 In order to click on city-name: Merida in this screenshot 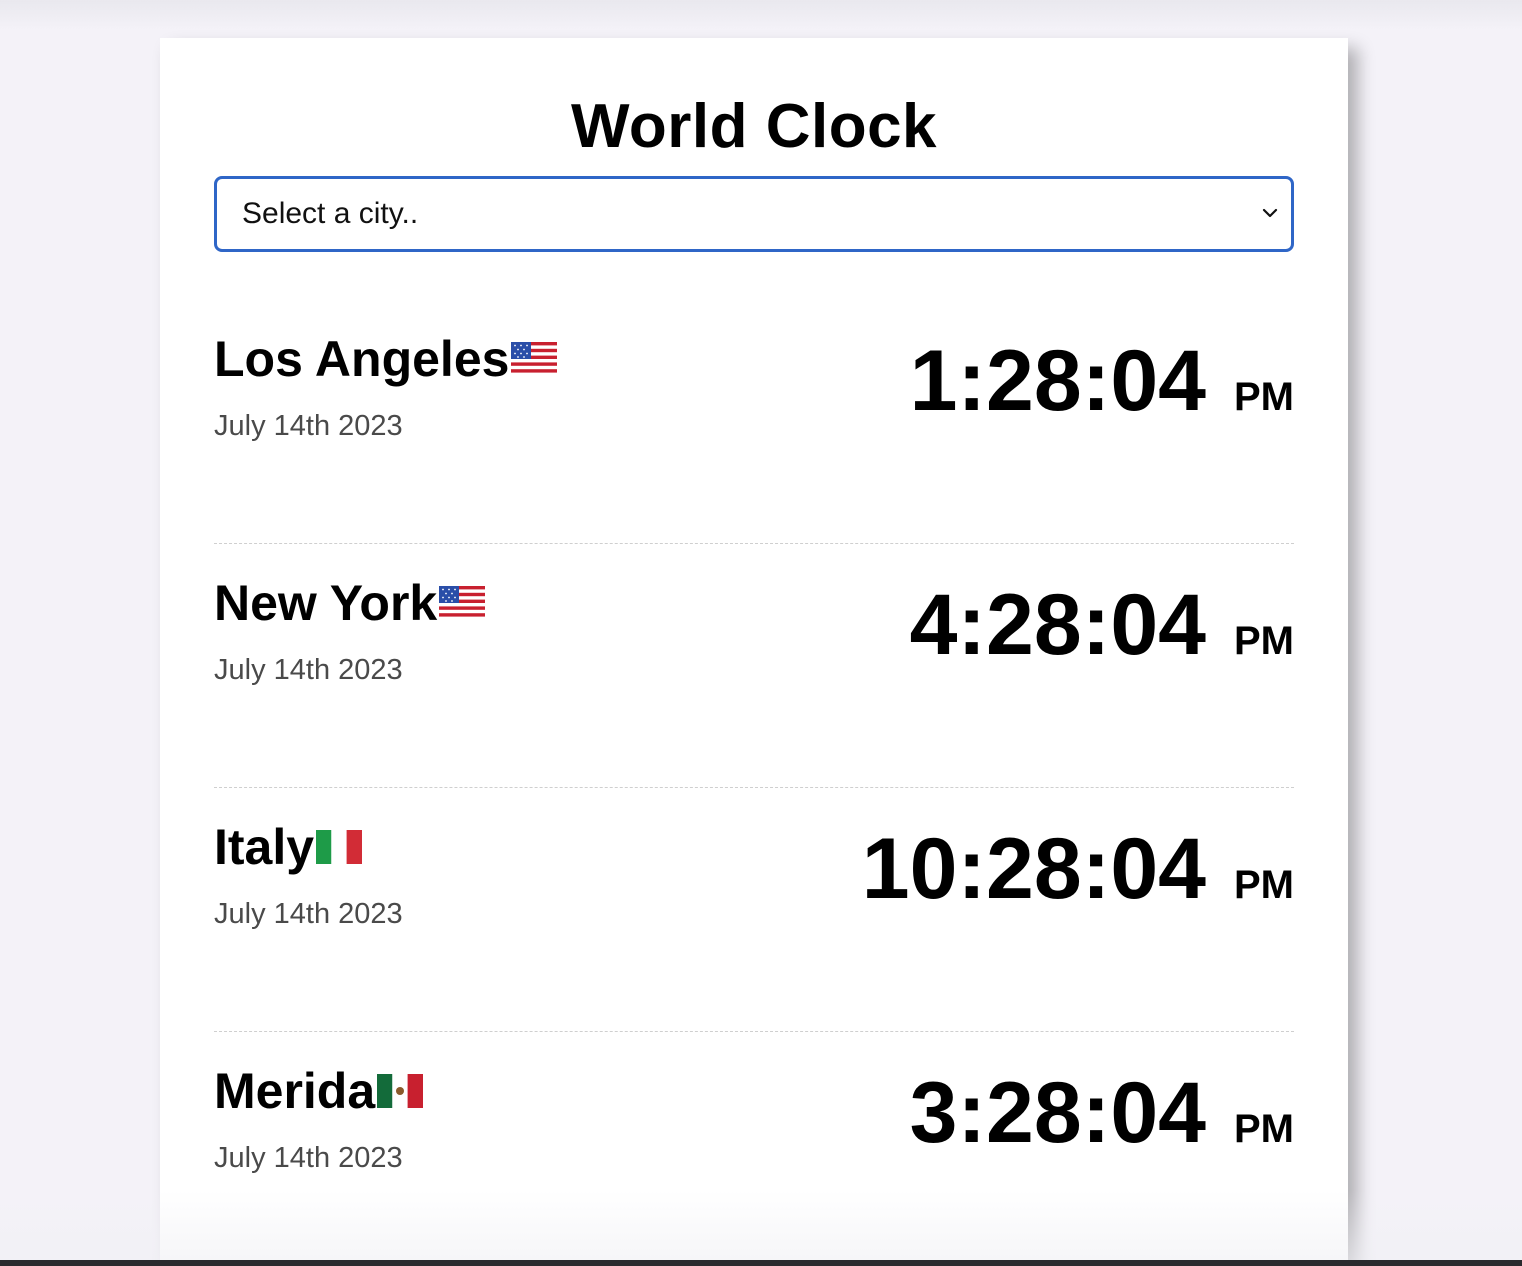, I will do `click(319, 1091)`.